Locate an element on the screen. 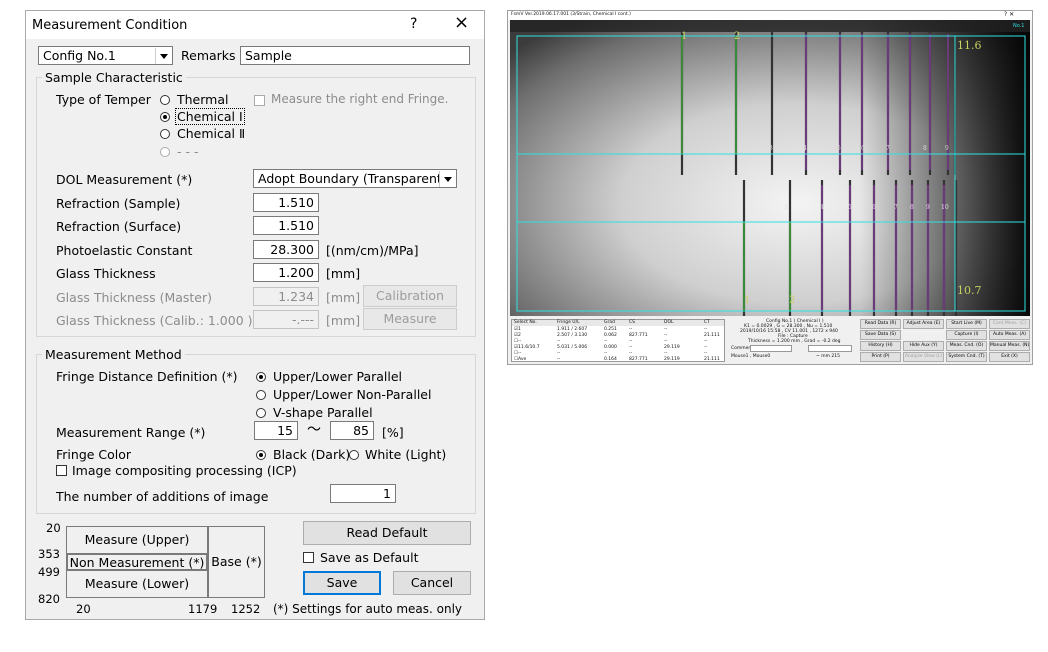 This screenshot has width=1048, height=652. glass-thickness-calib-unit: [mm] is located at coordinates (343, 320).